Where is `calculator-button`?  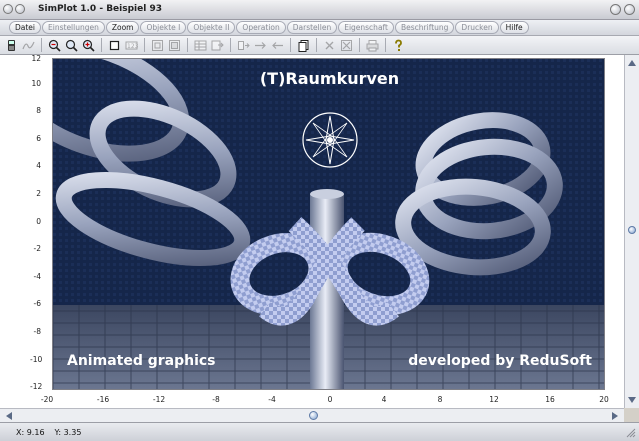 calculator-button is located at coordinates (11, 45).